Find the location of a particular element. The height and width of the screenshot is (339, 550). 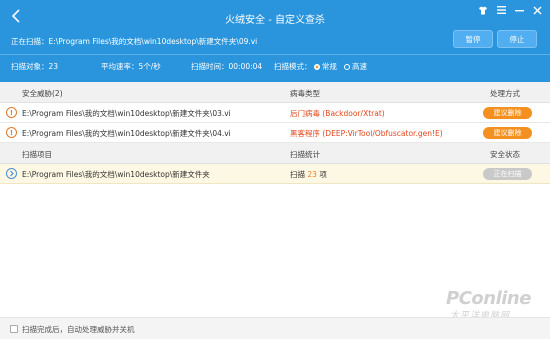

shutdown-checkbox is located at coordinates (14, 329).